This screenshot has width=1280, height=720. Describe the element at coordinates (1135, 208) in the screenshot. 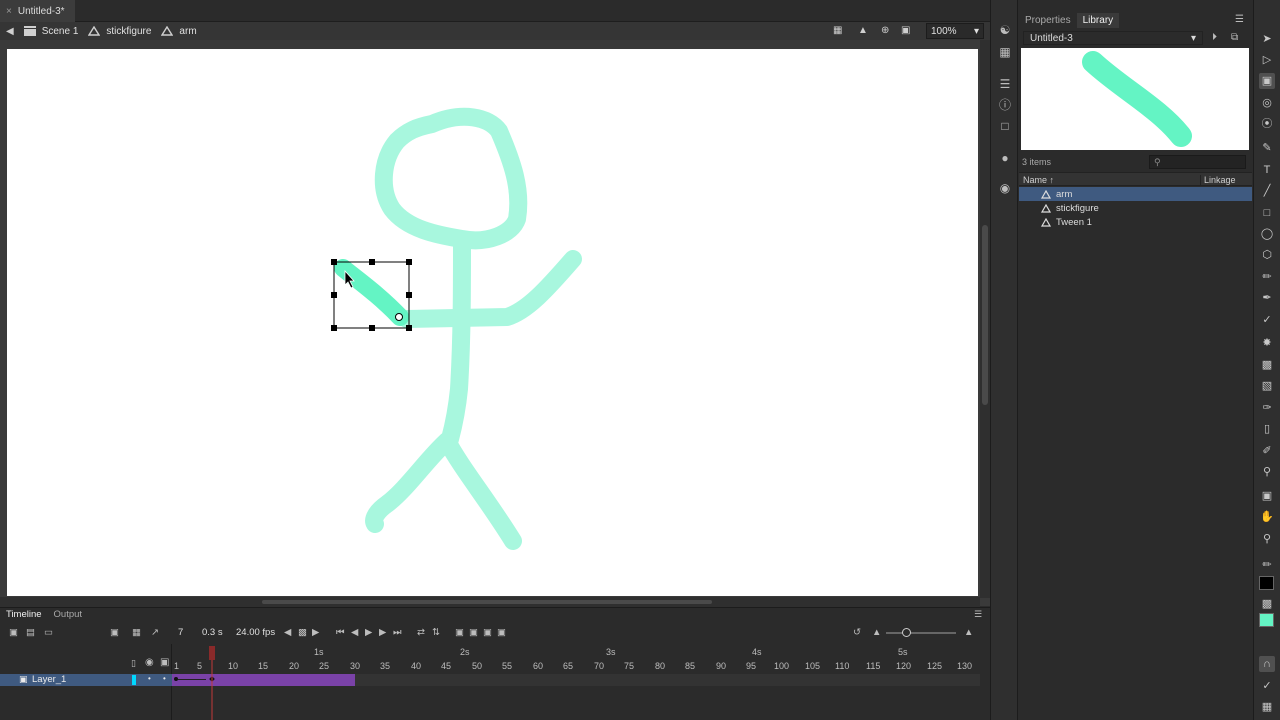

I see `library-item-stickfigure: stickfigure` at that location.